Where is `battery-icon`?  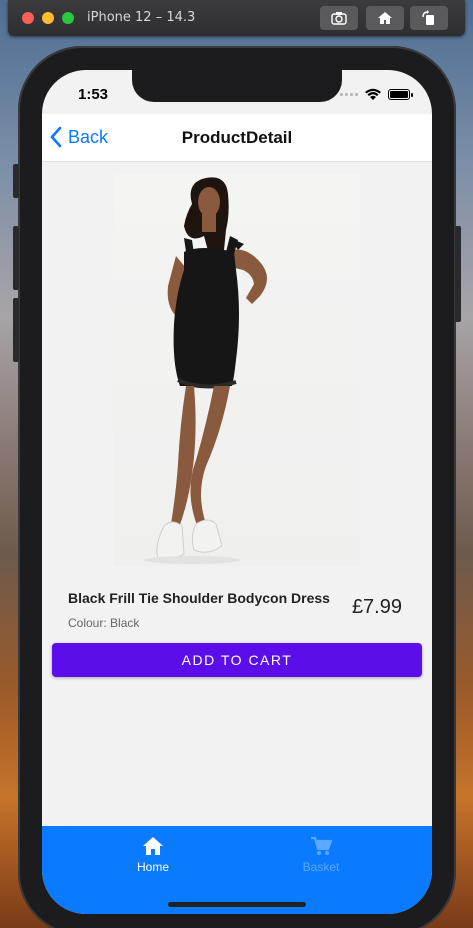
battery-icon is located at coordinates (400, 94).